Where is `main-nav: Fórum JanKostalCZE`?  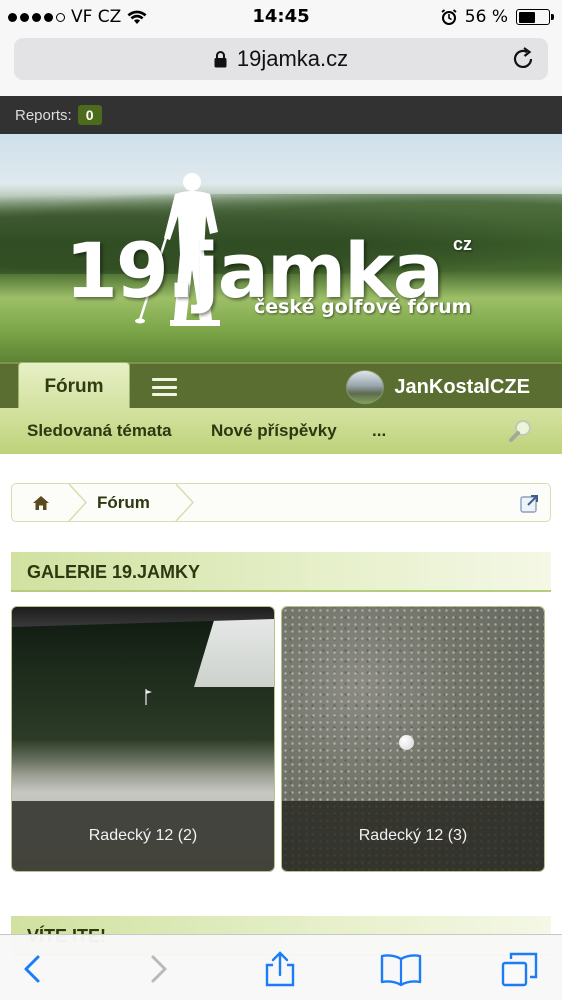
main-nav: Fórum JanKostalCZE is located at coordinates (281, 386).